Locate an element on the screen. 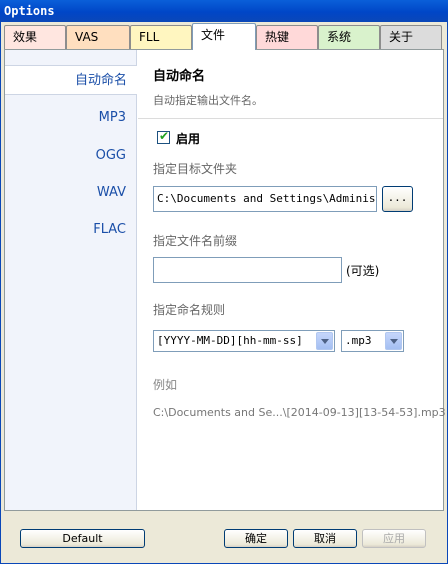 Image resolution: width=448 pixels, height=564 pixels. tab-about: 关于 is located at coordinates (411, 37).